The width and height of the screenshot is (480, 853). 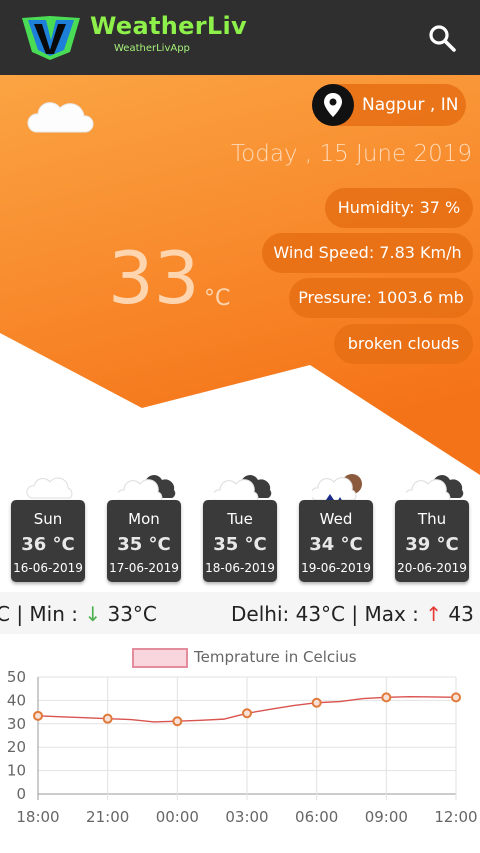 I want to click on forecast-date: 18-06-2019, so click(x=240, y=568).